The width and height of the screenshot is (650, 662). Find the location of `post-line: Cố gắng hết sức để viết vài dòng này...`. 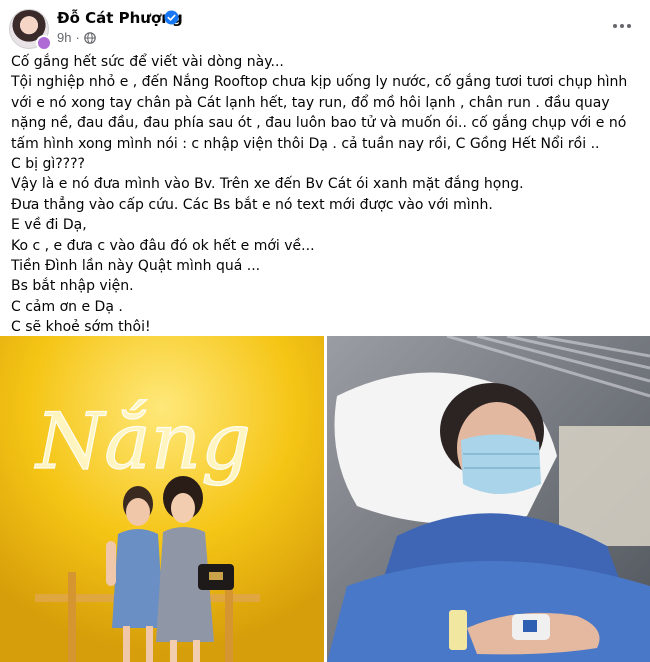

post-line: Cố gắng hết sức để viết vài dòng này... is located at coordinates (147, 62).